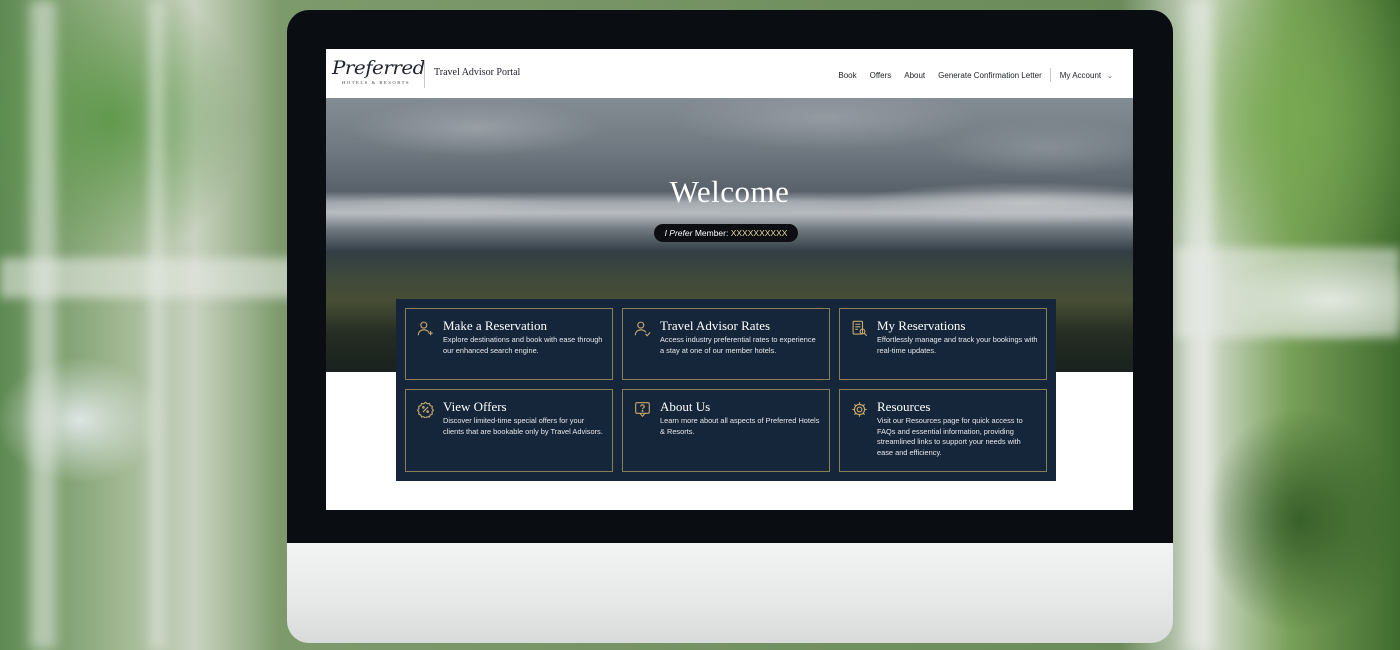 The height and width of the screenshot is (650, 1400). Describe the element at coordinates (914, 75) in the screenshot. I see `nav-about: About` at that location.